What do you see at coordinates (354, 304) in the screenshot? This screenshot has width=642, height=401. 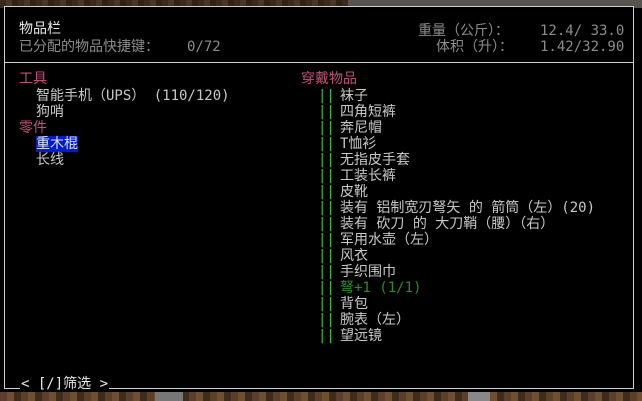 I see `list-item: 背包` at bounding box center [354, 304].